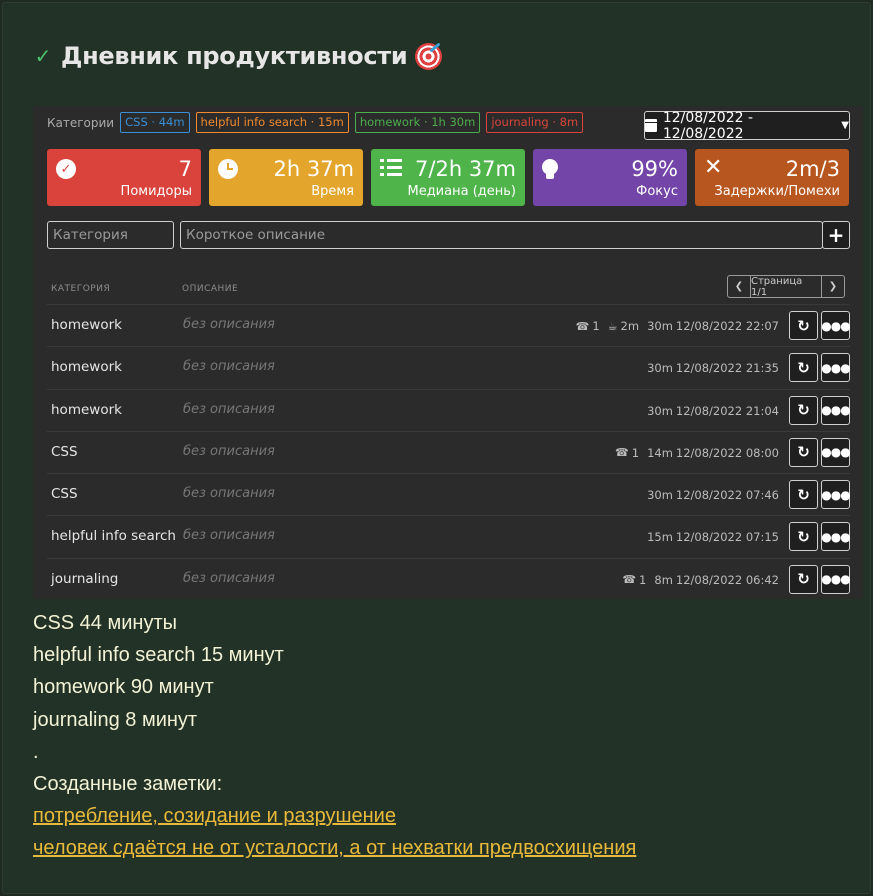 The image size is (873, 896). I want to click on duration-meta: 30m 12/08/2022 07:46, so click(713, 495).